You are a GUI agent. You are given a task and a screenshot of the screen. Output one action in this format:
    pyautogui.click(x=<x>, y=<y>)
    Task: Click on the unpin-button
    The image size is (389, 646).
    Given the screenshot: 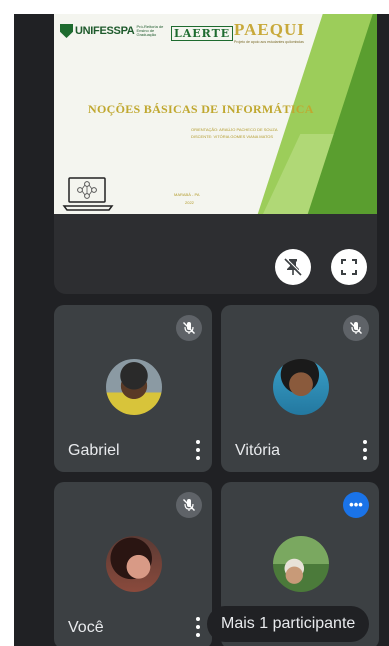 What is the action you would take?
    pyautogui.click(x=293, y=267)
    